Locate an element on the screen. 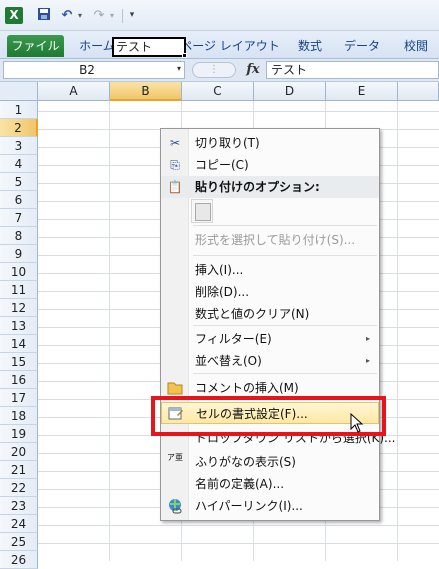  row-header-24: 24 is located at coordinates (19, 524).